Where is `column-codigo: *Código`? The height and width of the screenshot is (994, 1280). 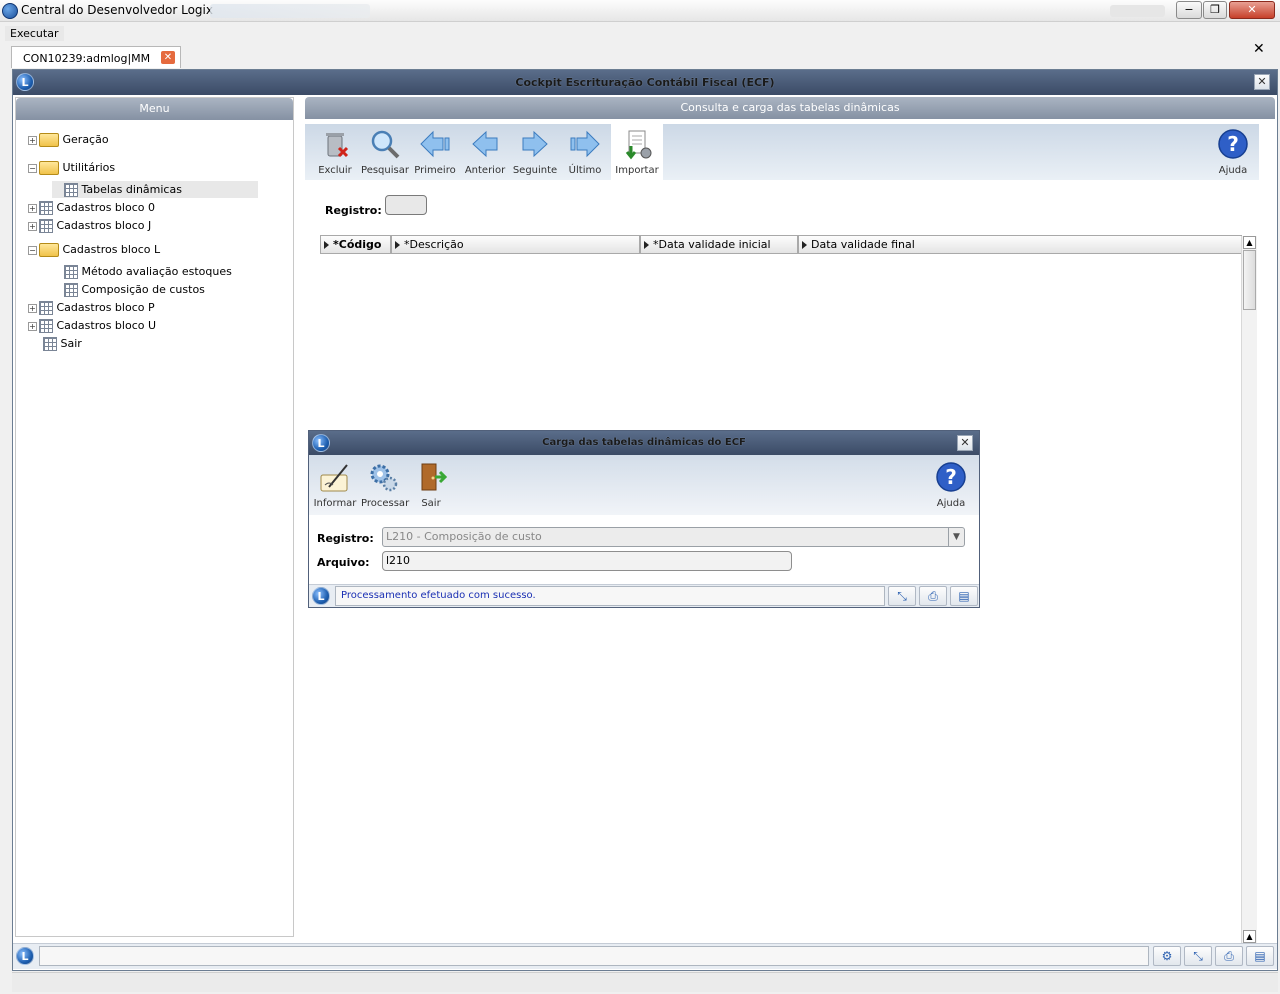
column-codigo: *Código is located at coordinates (355, 244).